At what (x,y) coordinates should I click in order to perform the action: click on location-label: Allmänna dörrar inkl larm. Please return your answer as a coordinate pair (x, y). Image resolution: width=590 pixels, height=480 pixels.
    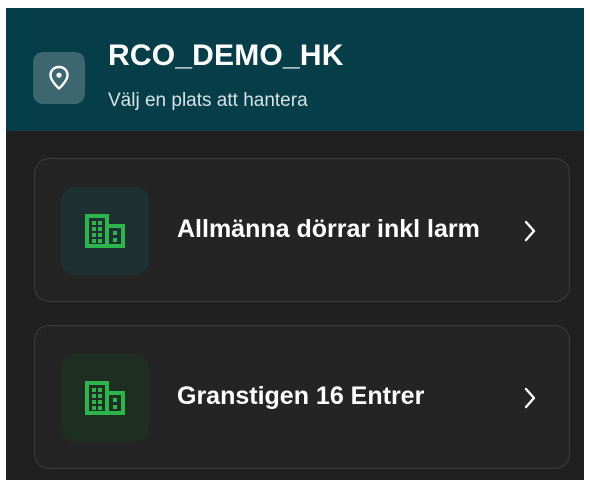
    Looking at the image, I should click on (328, 229).